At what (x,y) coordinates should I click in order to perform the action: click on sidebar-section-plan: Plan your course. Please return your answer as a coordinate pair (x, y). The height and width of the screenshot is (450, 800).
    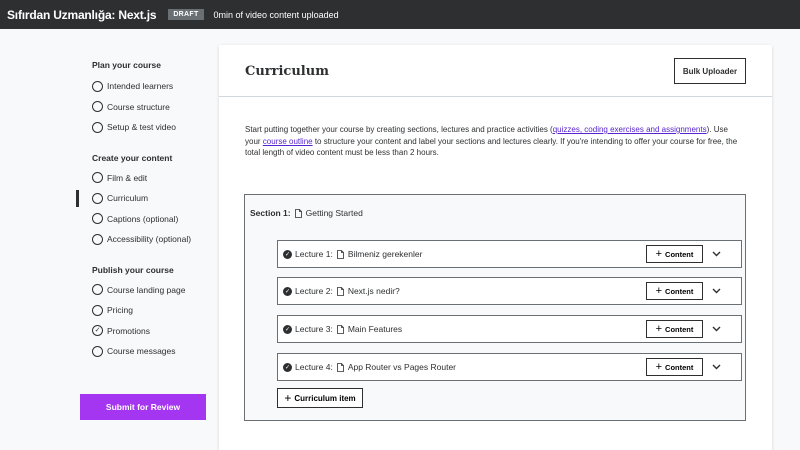
    Looking at the image, I should click on (126, 65).